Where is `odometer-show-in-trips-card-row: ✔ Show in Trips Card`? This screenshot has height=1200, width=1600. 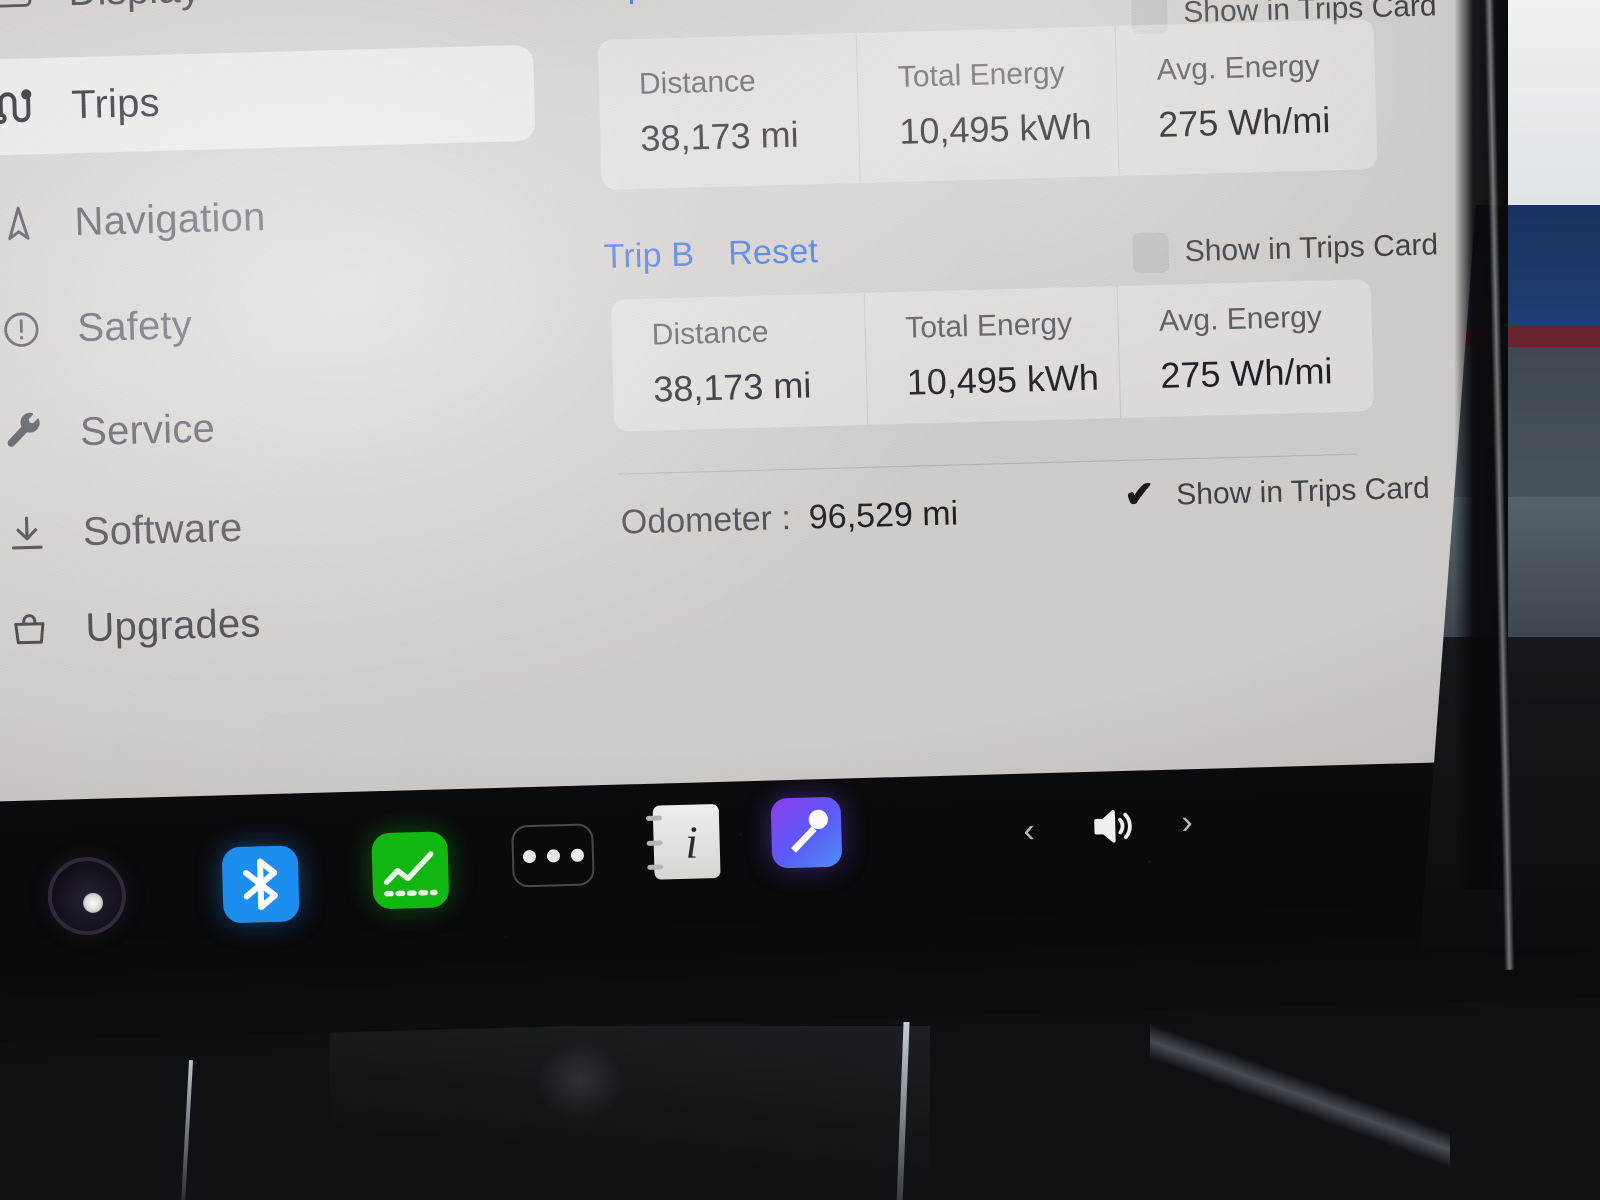
odometer-show-in-trips-card-row: ✔ Show in Trips Card is located at coordinates (1277, 493).